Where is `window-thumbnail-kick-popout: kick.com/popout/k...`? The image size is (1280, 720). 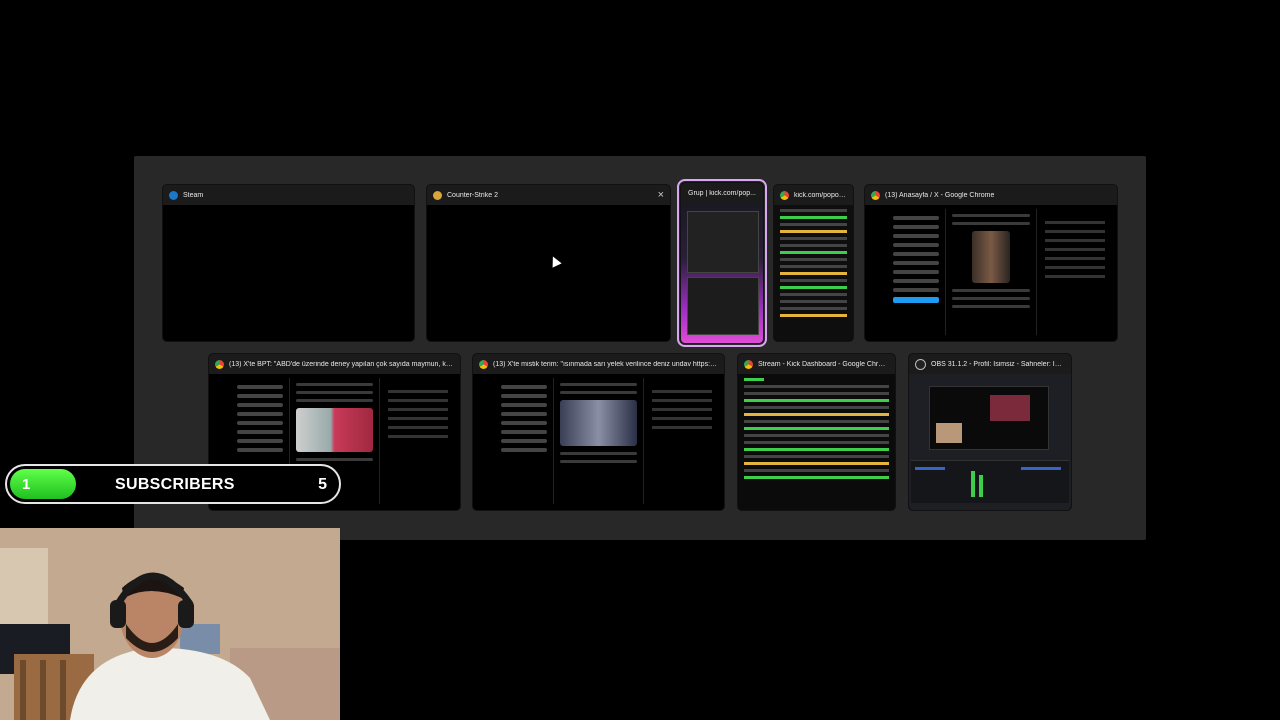
window-thumbnail-kick-popout: kick.com/popout/k... is located at coordinates (813, 263).